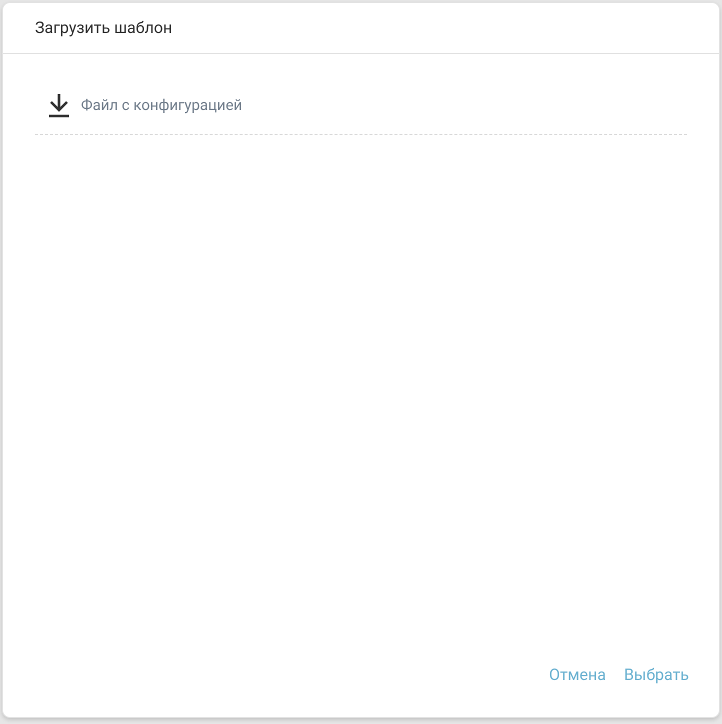  What do you see at coordinates (384, 105) in the screenshot?
I see `file-field: Файл с конфигурацией` at bounding box center [384, 105].